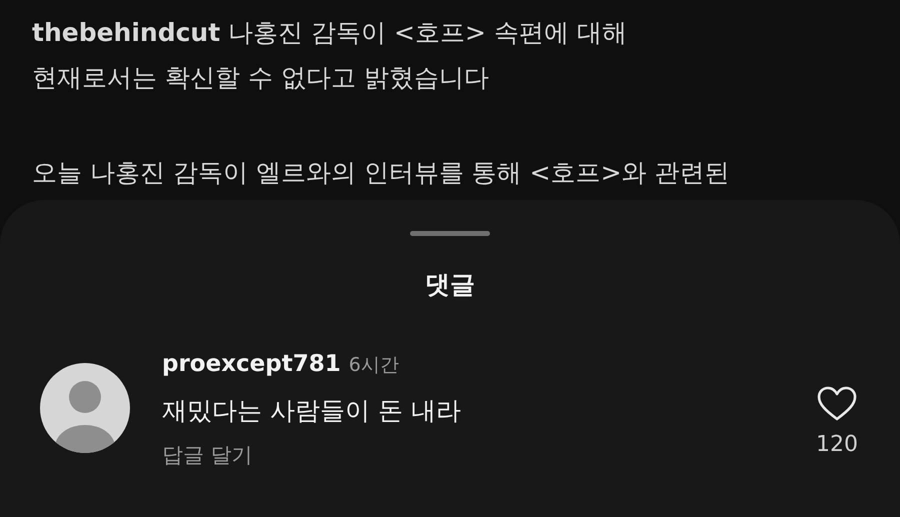  What do you see at coordinates (373, 365) in the screenshot?
I see `comment-time: 6시간` at bounding box center [373, 365].